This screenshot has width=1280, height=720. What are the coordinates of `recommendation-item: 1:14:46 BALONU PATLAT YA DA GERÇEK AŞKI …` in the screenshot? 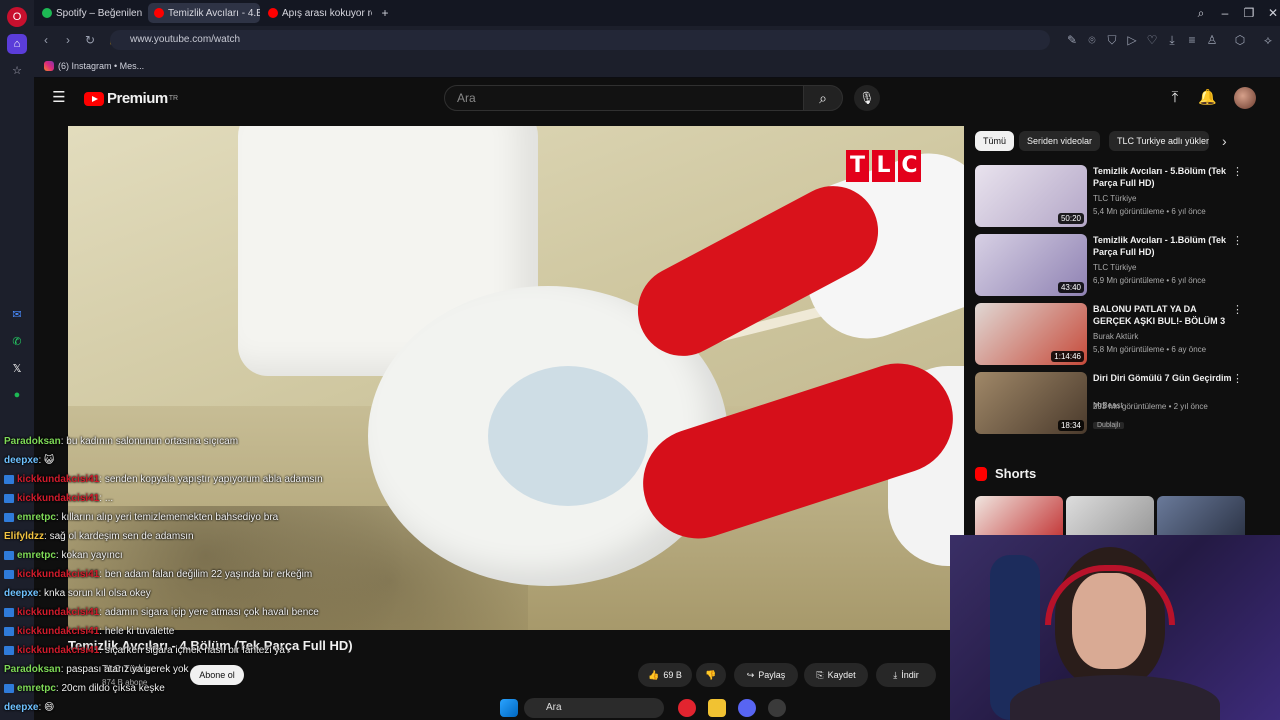 It's located at (1110, 334).